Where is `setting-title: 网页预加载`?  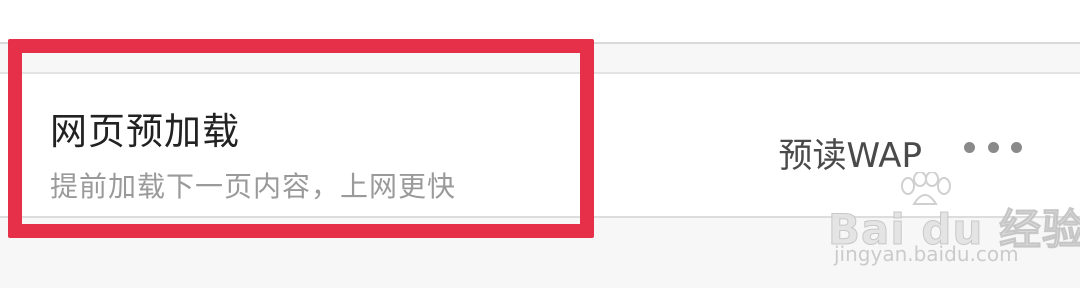
setting-title: 网页预加载 is located at coordinates (145, 131).